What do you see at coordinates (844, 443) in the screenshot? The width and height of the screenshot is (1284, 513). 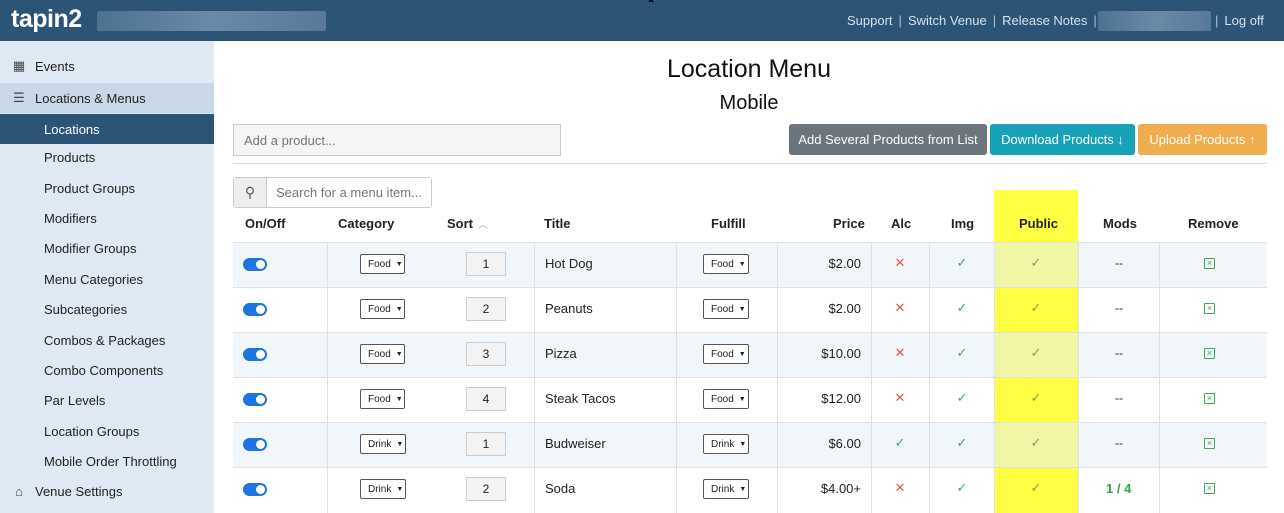 I see `price: $6.00` at bounding box center [844, 443].